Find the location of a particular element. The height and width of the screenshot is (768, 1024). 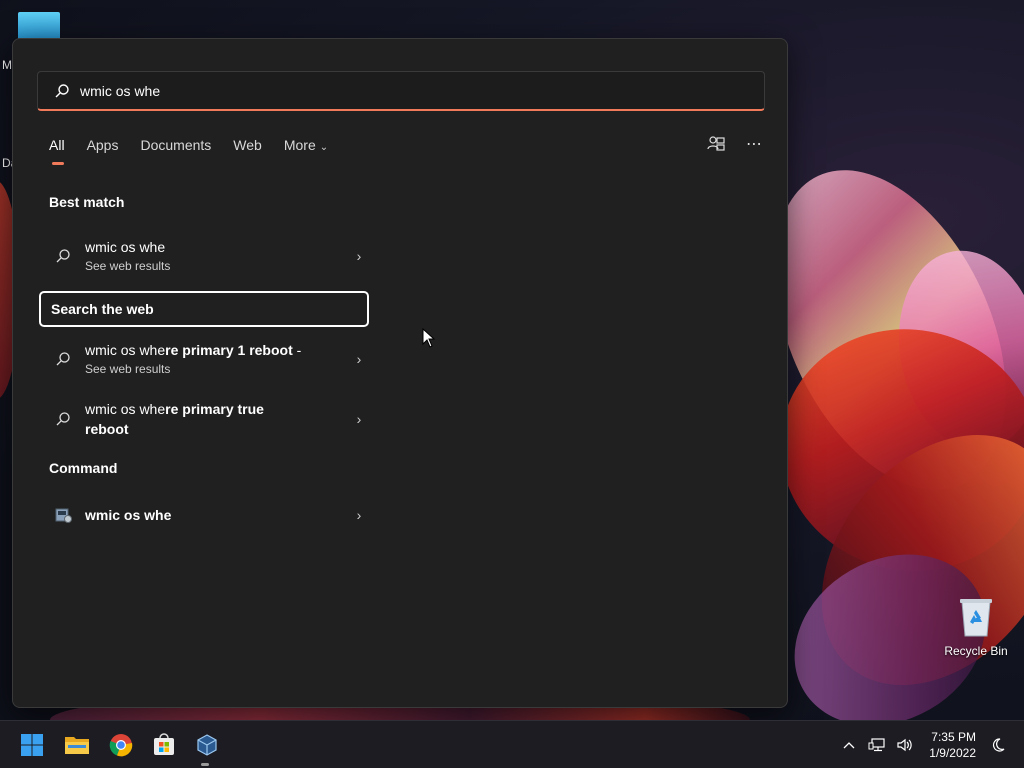

best-match-heading: Best match is located at coordinates (87, 202).